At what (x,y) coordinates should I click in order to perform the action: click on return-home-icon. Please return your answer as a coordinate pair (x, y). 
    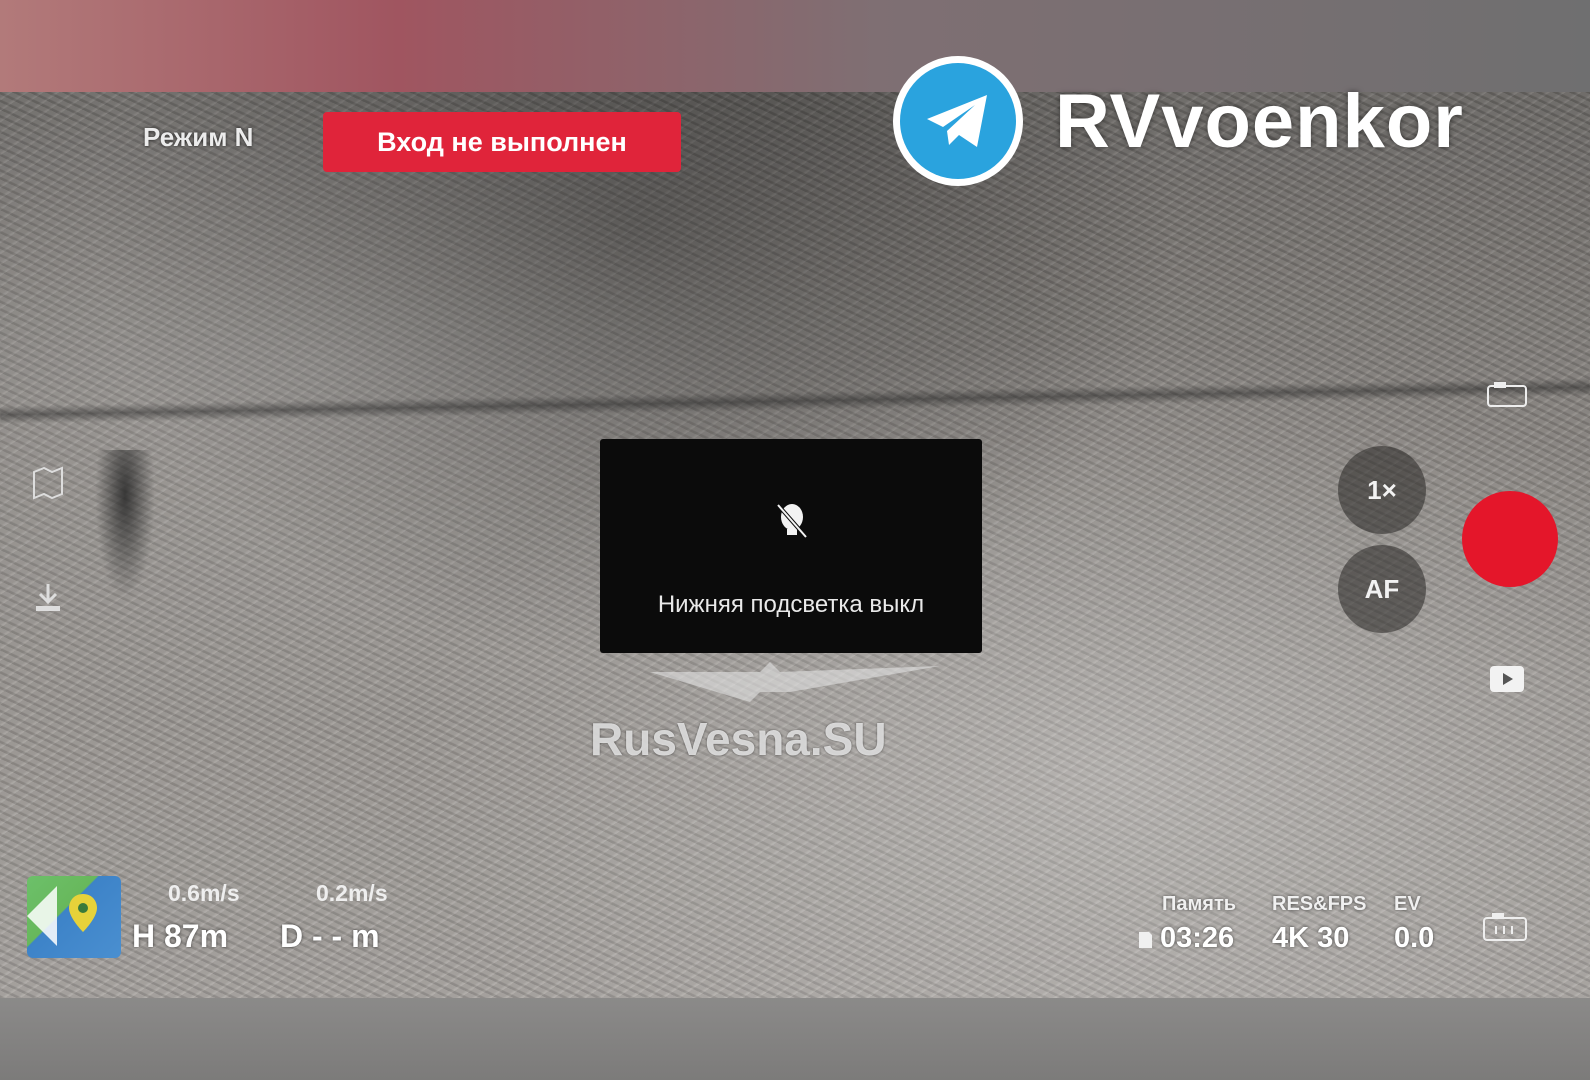
    Looking at the image, I should click on (48, 598).